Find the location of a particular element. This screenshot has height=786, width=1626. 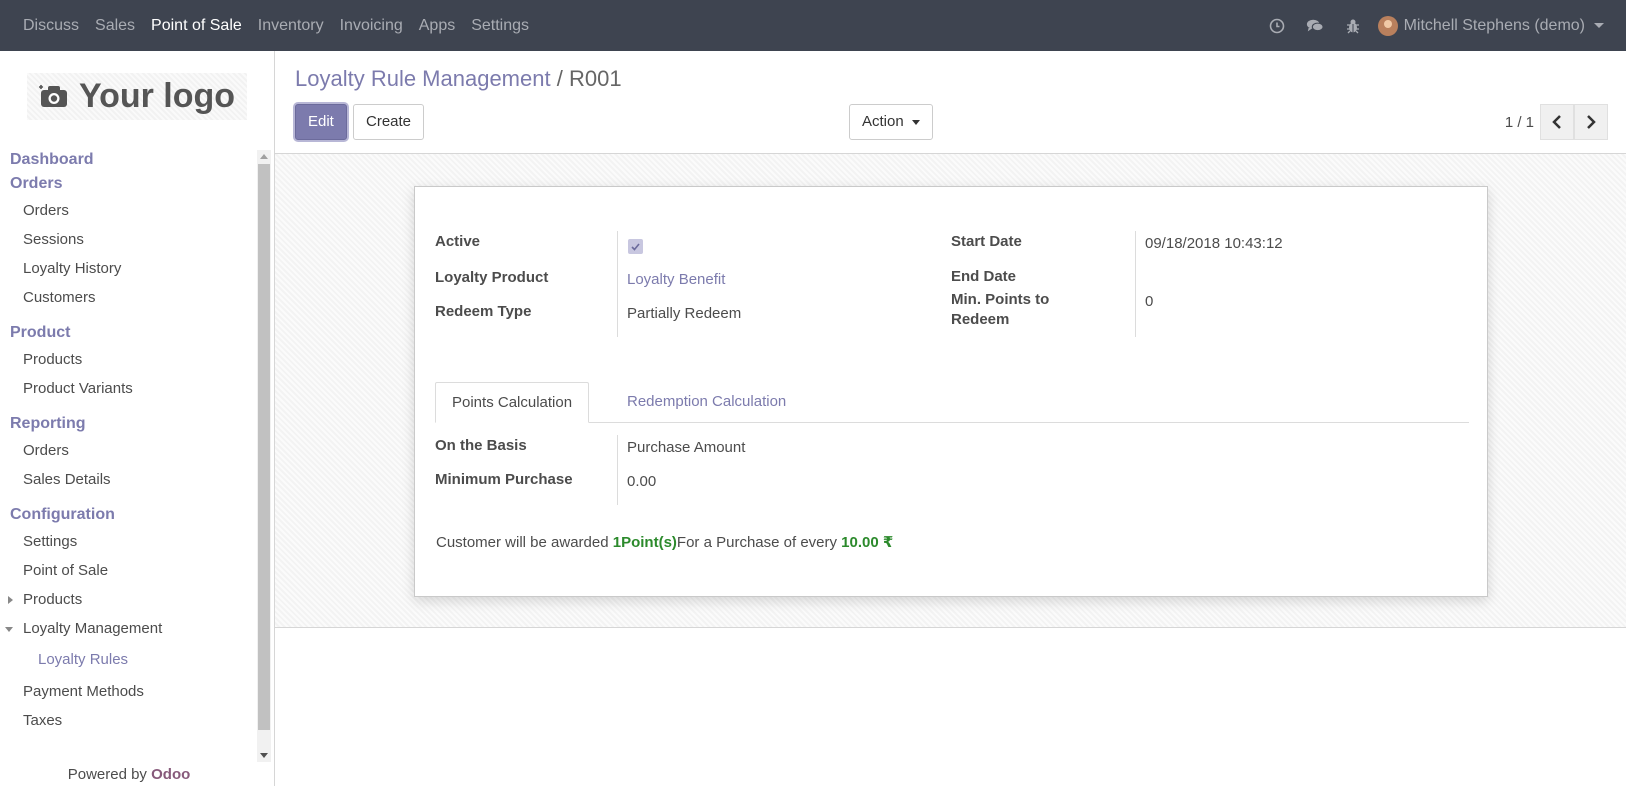

sidebar-item-loyalty-history: Loyalty History is located at coordinates (129, 268).